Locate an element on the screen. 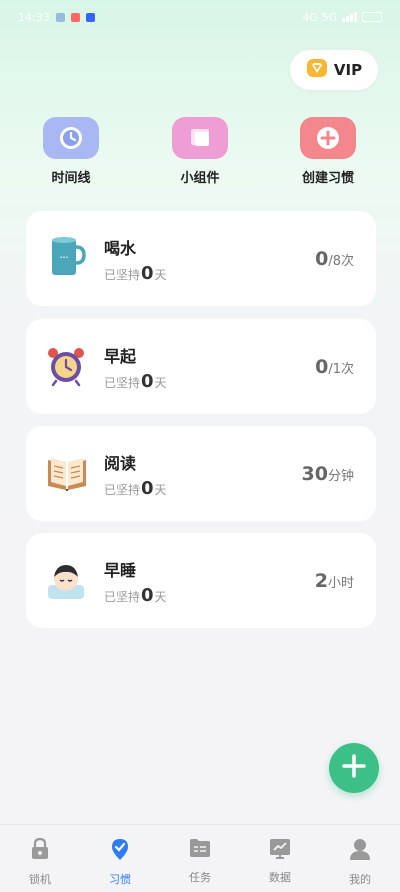 This screenshot has width=400, height=892. nav-label-habit: 习惯 is located at coordinates (120, 879).